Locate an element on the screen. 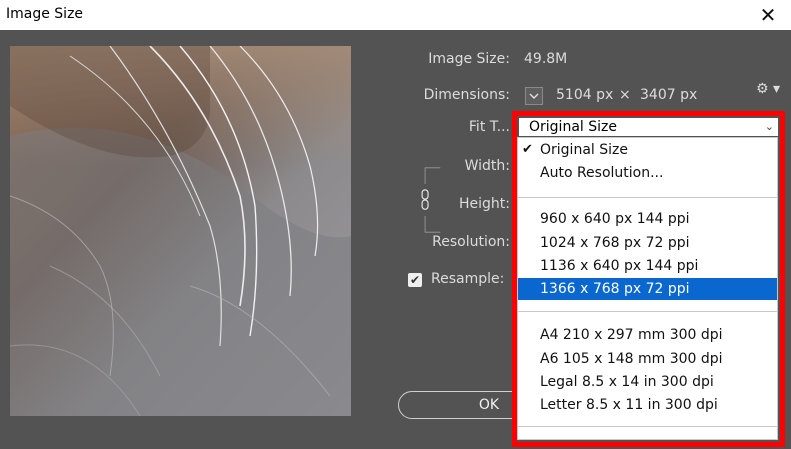 This screenshot has width=791, height=449. dimensions-units-dropdown is located at coordinates (534, 96).